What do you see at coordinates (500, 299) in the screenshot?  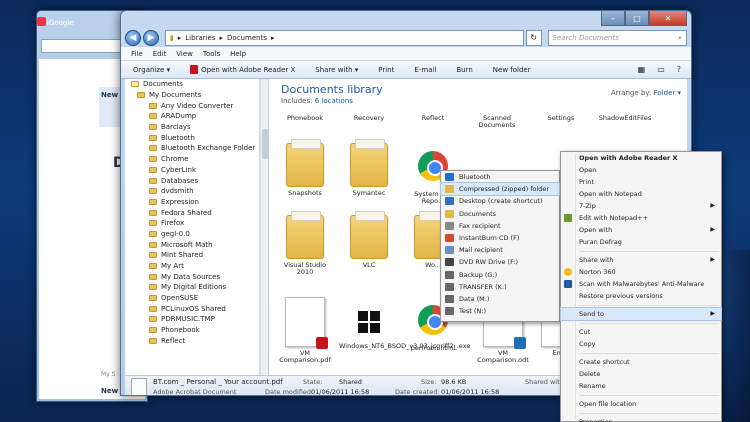 I see `sendto-data-m: Data (M:)` at bounding box center [500, 299].